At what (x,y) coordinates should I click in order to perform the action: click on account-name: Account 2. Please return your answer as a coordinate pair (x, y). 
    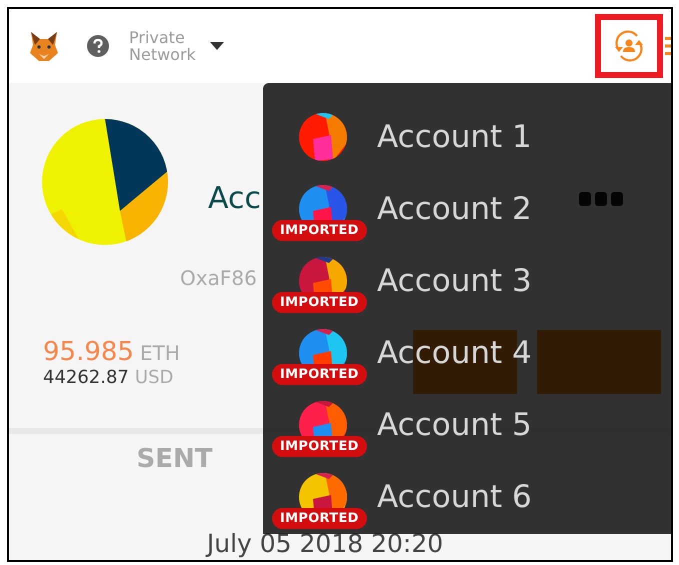
    Looking at the image, I should click on (454, 209).